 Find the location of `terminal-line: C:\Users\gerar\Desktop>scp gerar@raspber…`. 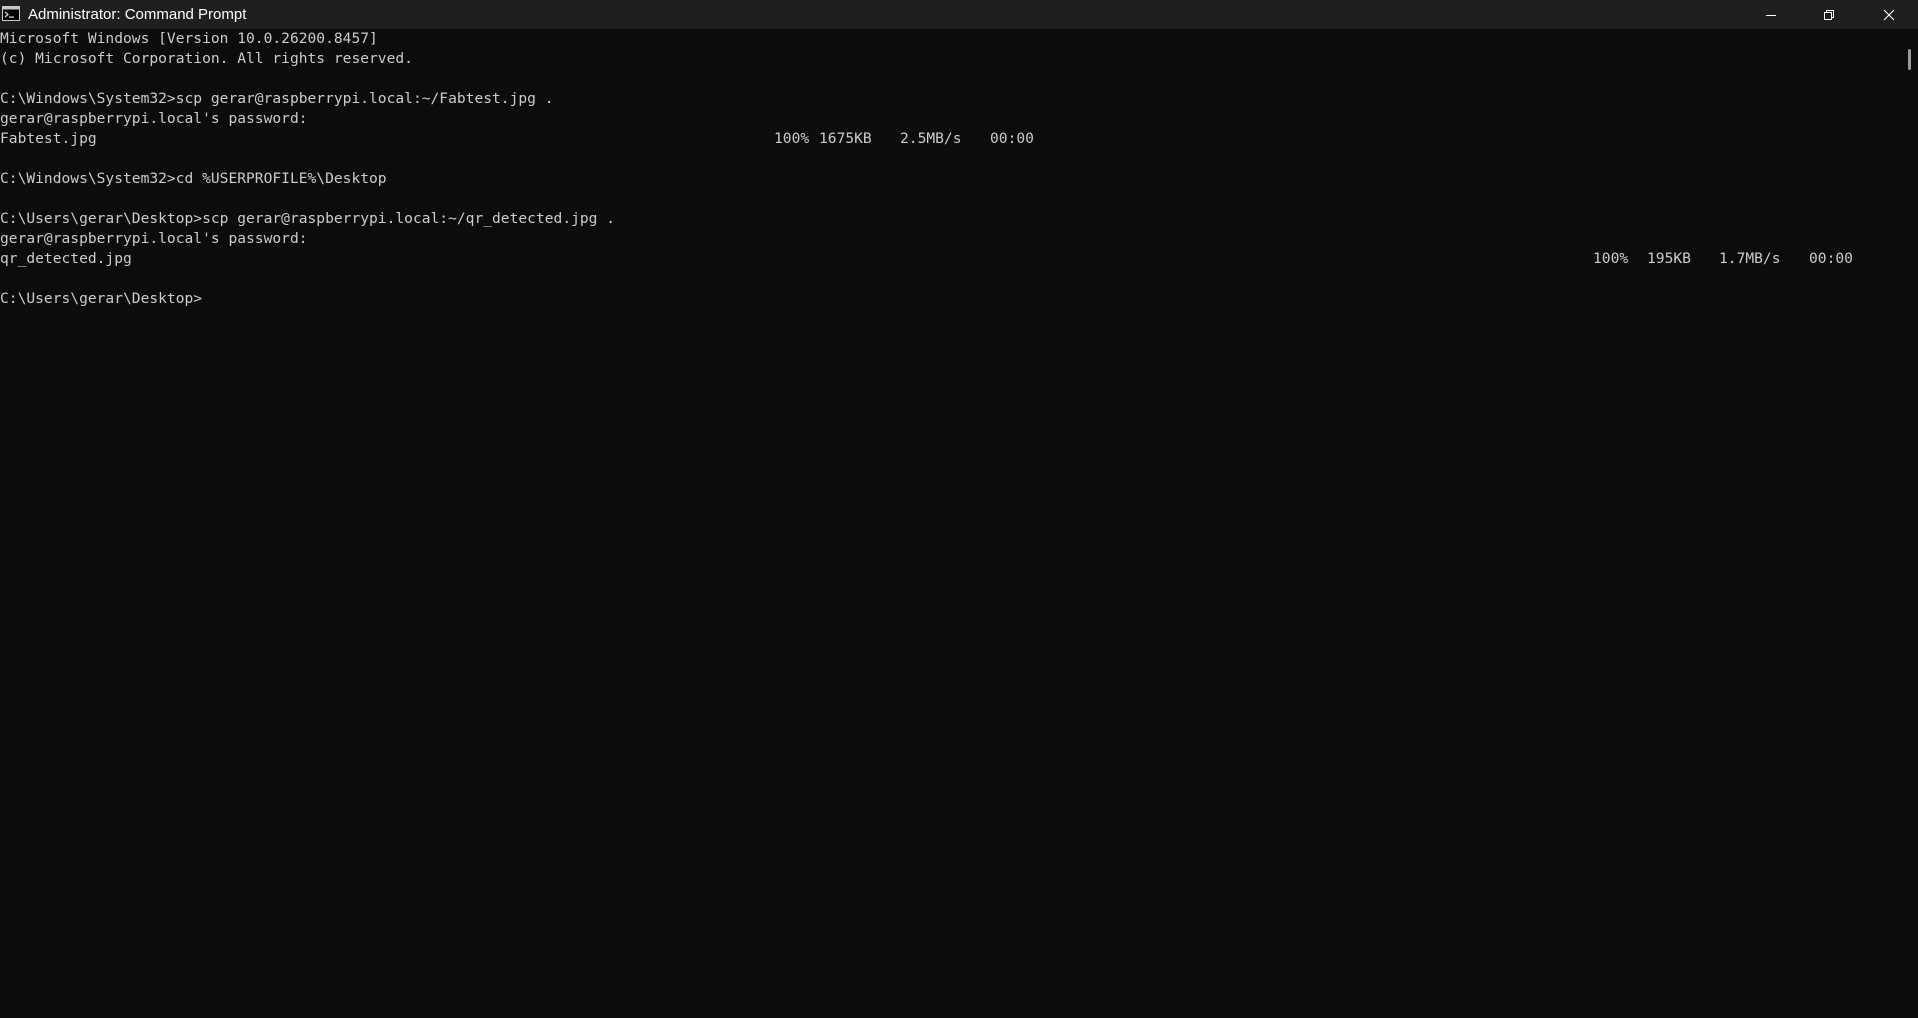

terminal-line: C:\Users\gerar\Desktop>scp gerar@raspber… is located at coordinates (308, 218).